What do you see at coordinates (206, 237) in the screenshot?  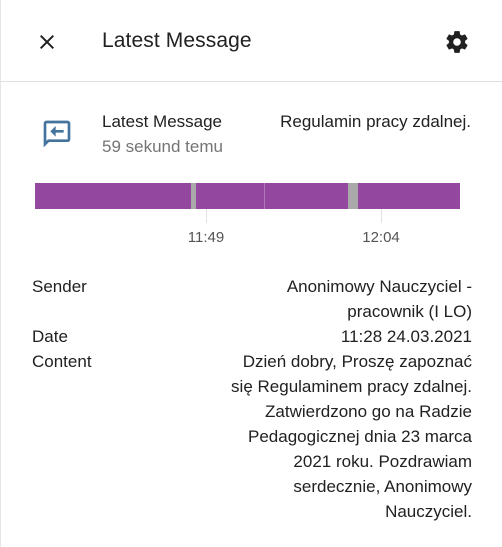 I see `timeline-tick-label: 11:49` at bounding box center [206, 237].